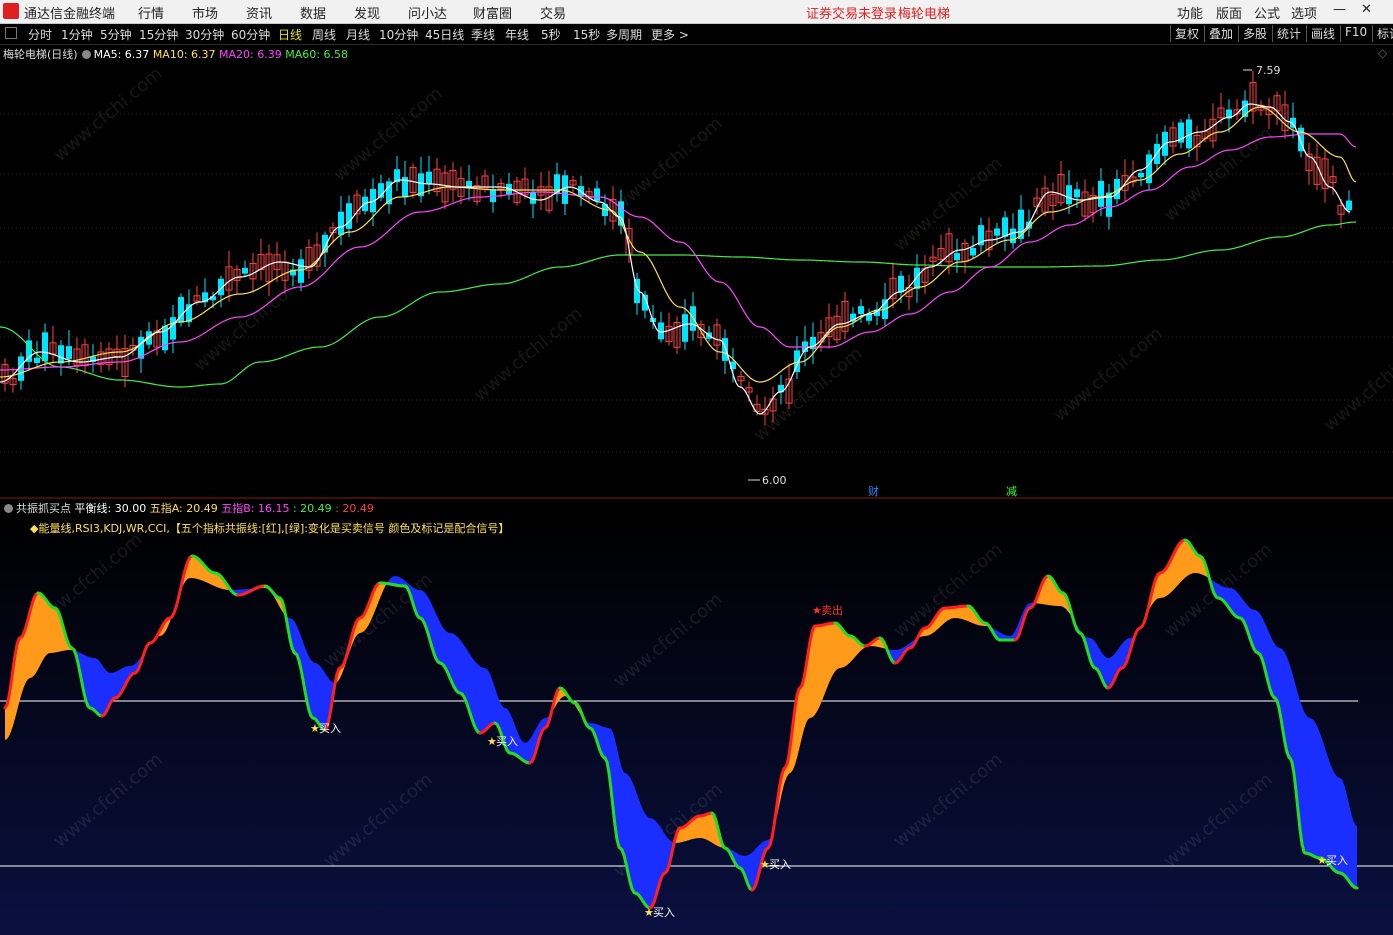 This screenshot has height=935, width=1393. I want to click on tab-period-1min: 1分钟, so click(77, 34).